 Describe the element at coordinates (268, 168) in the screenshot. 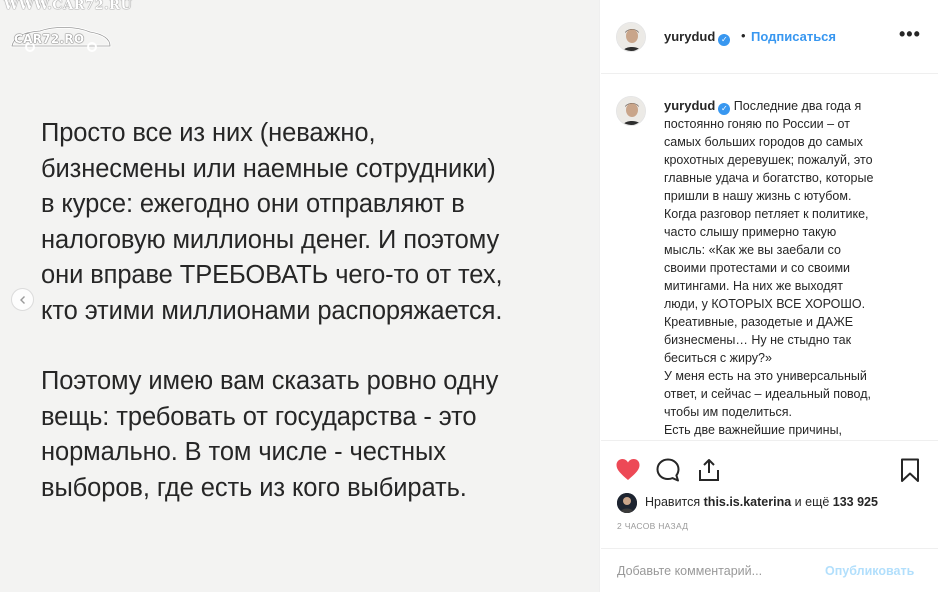

I see `quote-line: бизнесмены или наемные сотрудники)` at that location.